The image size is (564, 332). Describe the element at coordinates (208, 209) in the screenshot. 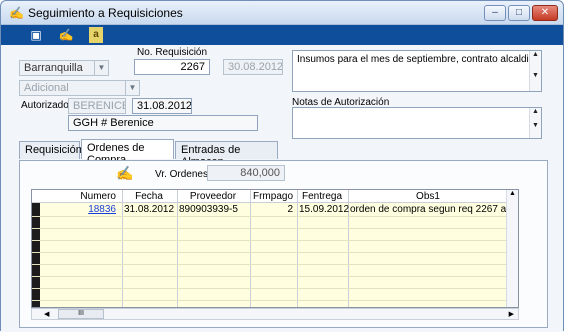

I see `cell-proveedor: 890903939-5` at that location.